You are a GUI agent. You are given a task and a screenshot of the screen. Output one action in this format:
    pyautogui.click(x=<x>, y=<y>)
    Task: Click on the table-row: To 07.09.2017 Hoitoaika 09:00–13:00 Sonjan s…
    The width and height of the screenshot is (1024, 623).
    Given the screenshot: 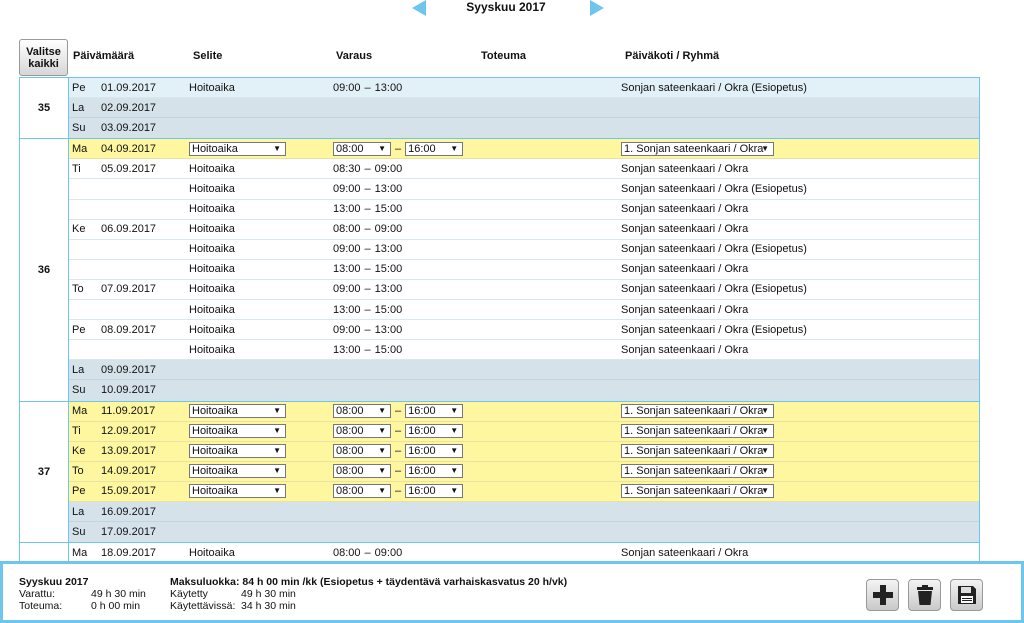 What is the action you would take?
    pyautogui.click(x=524, y=290)
    